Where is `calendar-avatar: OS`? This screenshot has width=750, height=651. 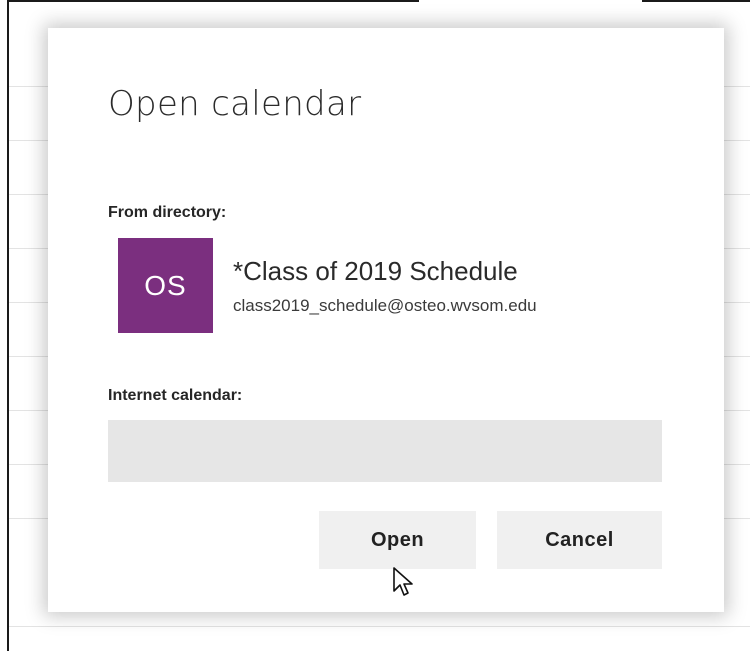
calendar-avatar: OS is located at coordinates (165, 285).